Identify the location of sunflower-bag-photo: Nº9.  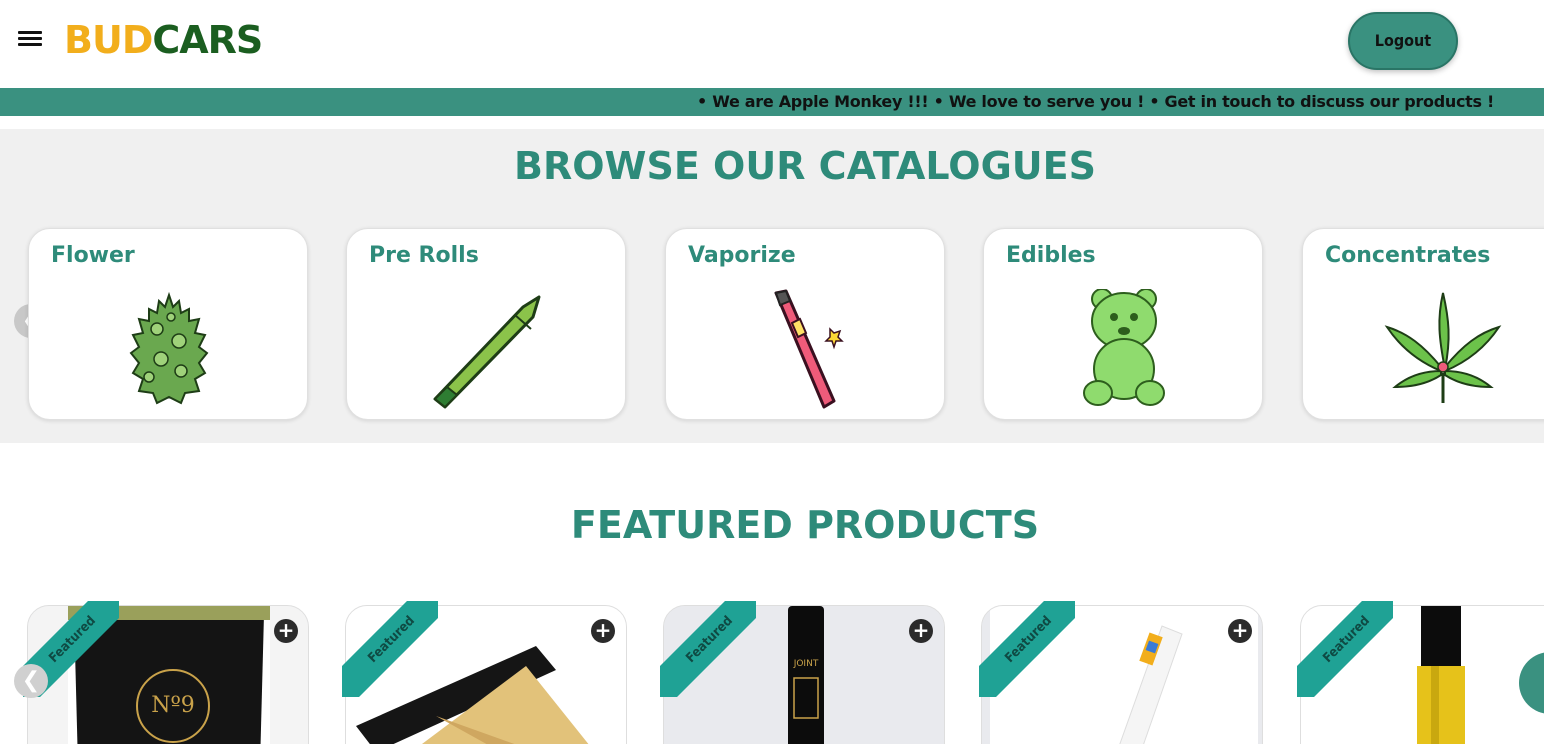
(168, 675).